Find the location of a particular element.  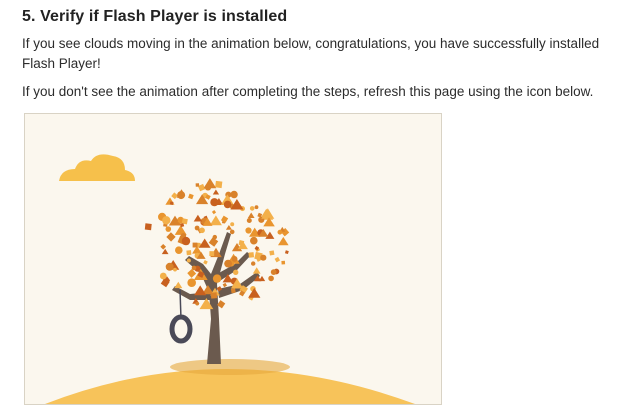

hill-shadow is located at coordinates (230, 367).